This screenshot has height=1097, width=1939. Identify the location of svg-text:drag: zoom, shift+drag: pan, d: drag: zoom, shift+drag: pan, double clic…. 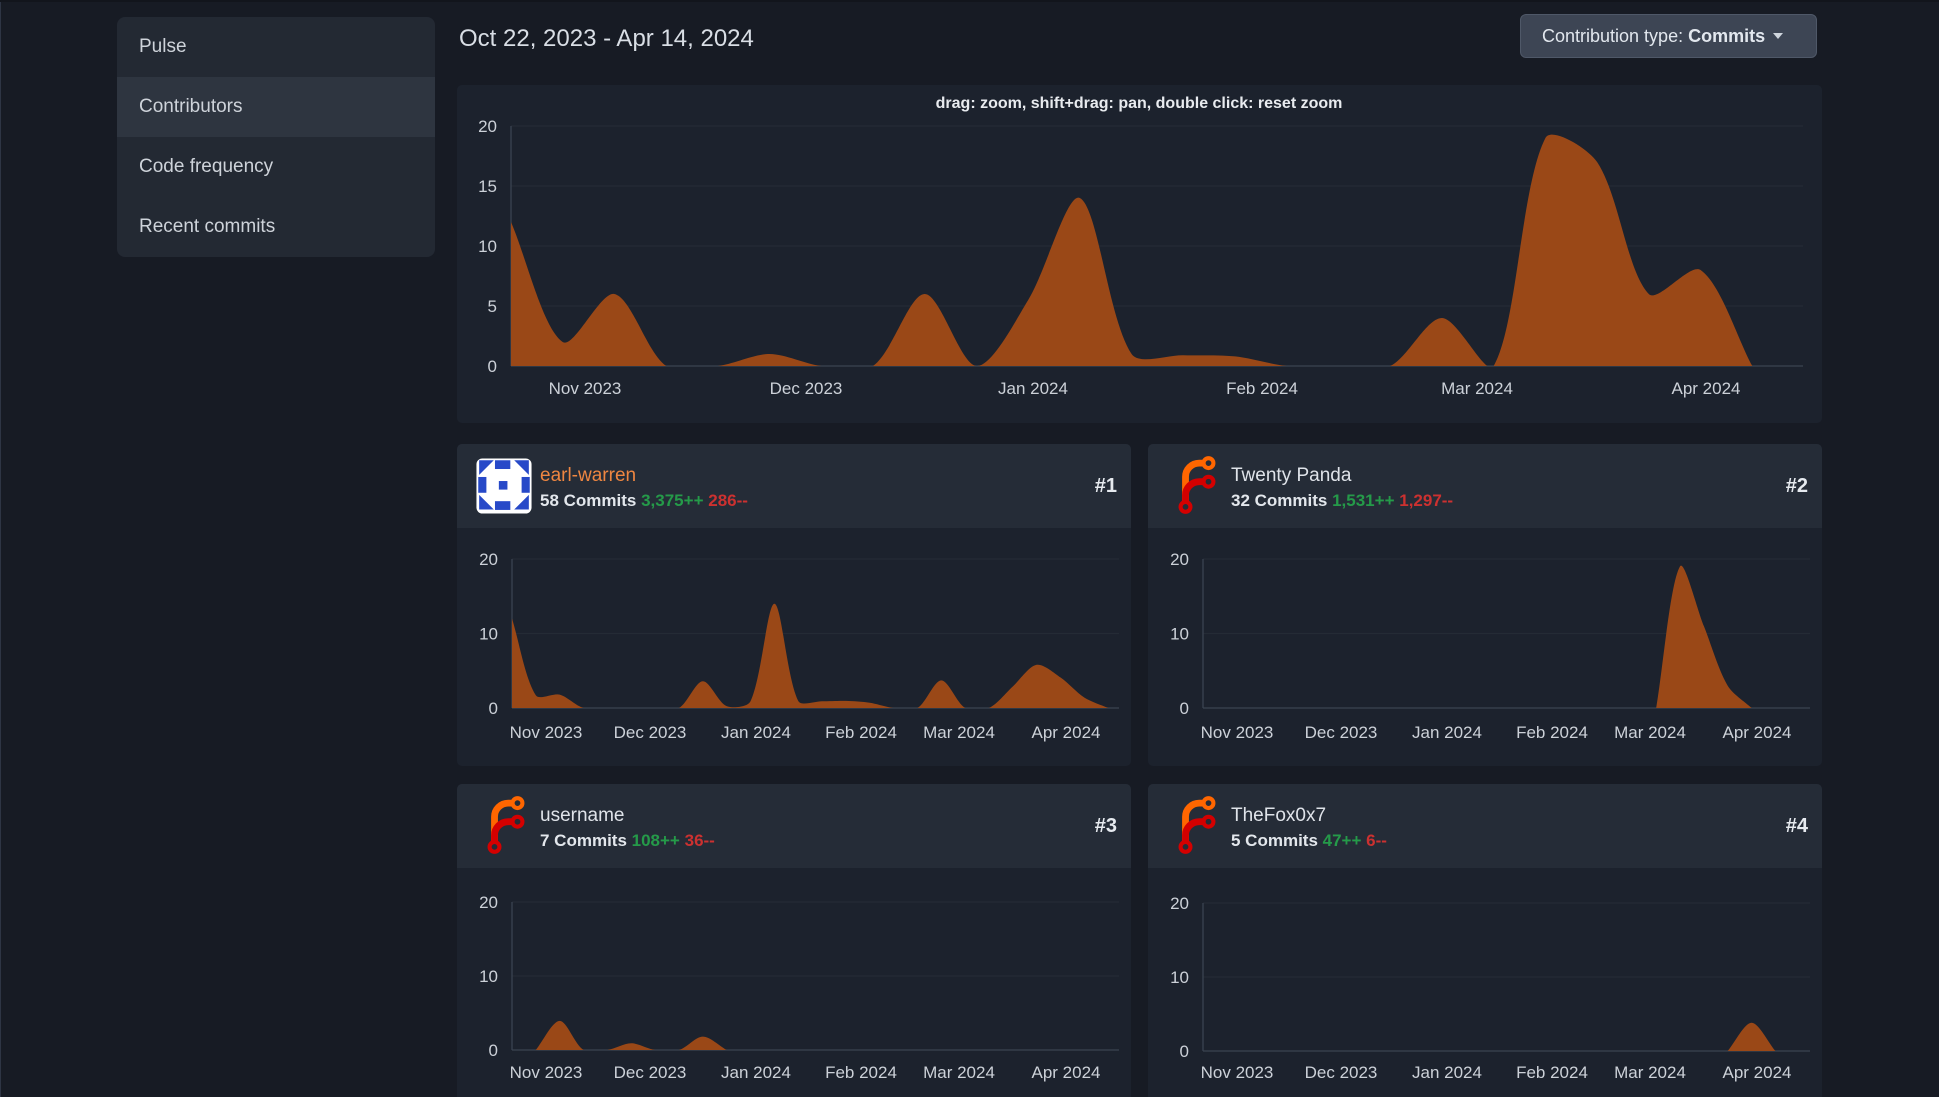
(1139, 103).